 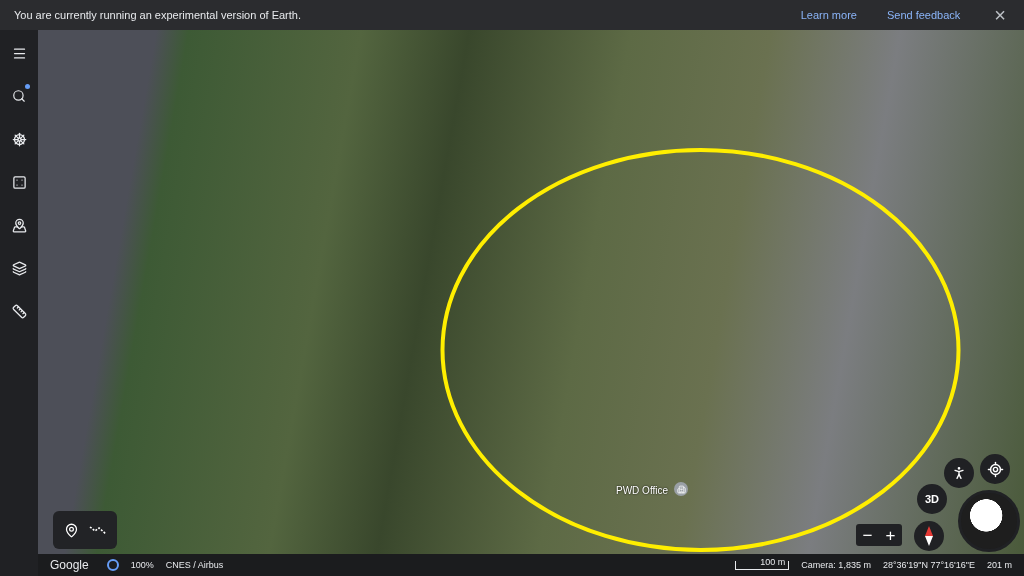 I want to click on target-icon, so click(x=995, y=469).